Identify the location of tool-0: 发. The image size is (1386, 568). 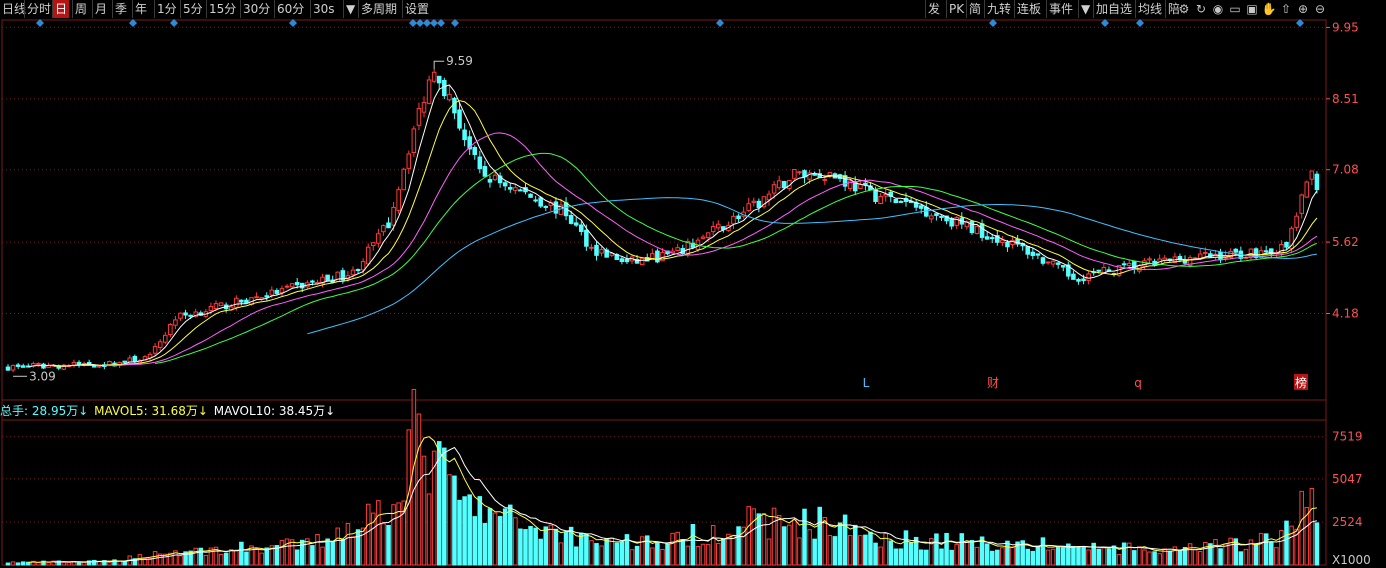
(933, 9).